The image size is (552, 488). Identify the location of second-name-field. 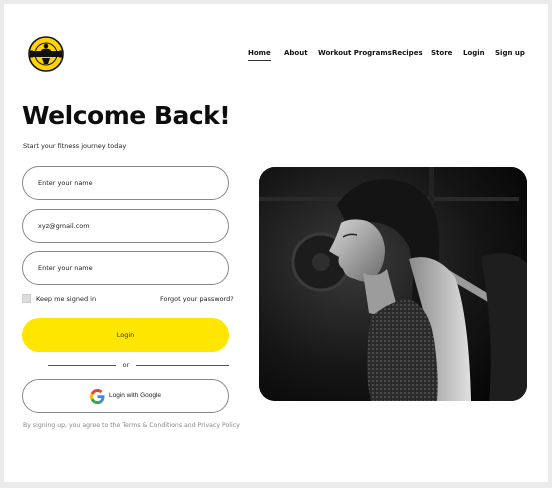
(125, 268).